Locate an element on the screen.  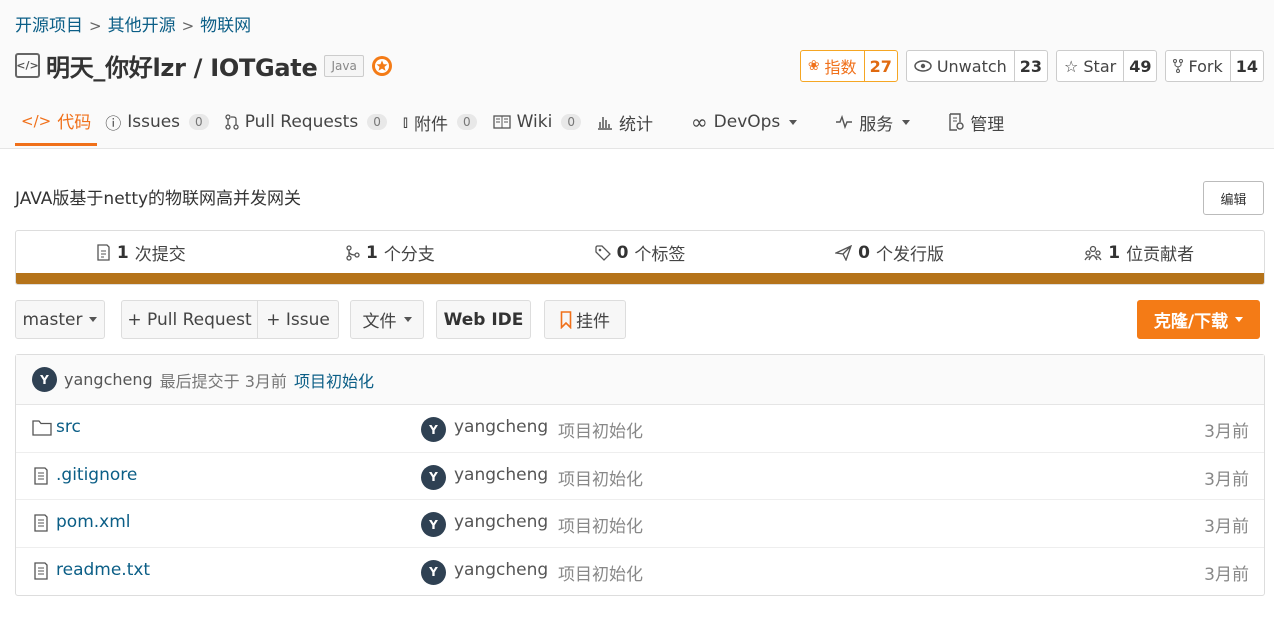
table-row: src Y yangcheng 项目初始化 3月前 is located at coordinates (640, 429).